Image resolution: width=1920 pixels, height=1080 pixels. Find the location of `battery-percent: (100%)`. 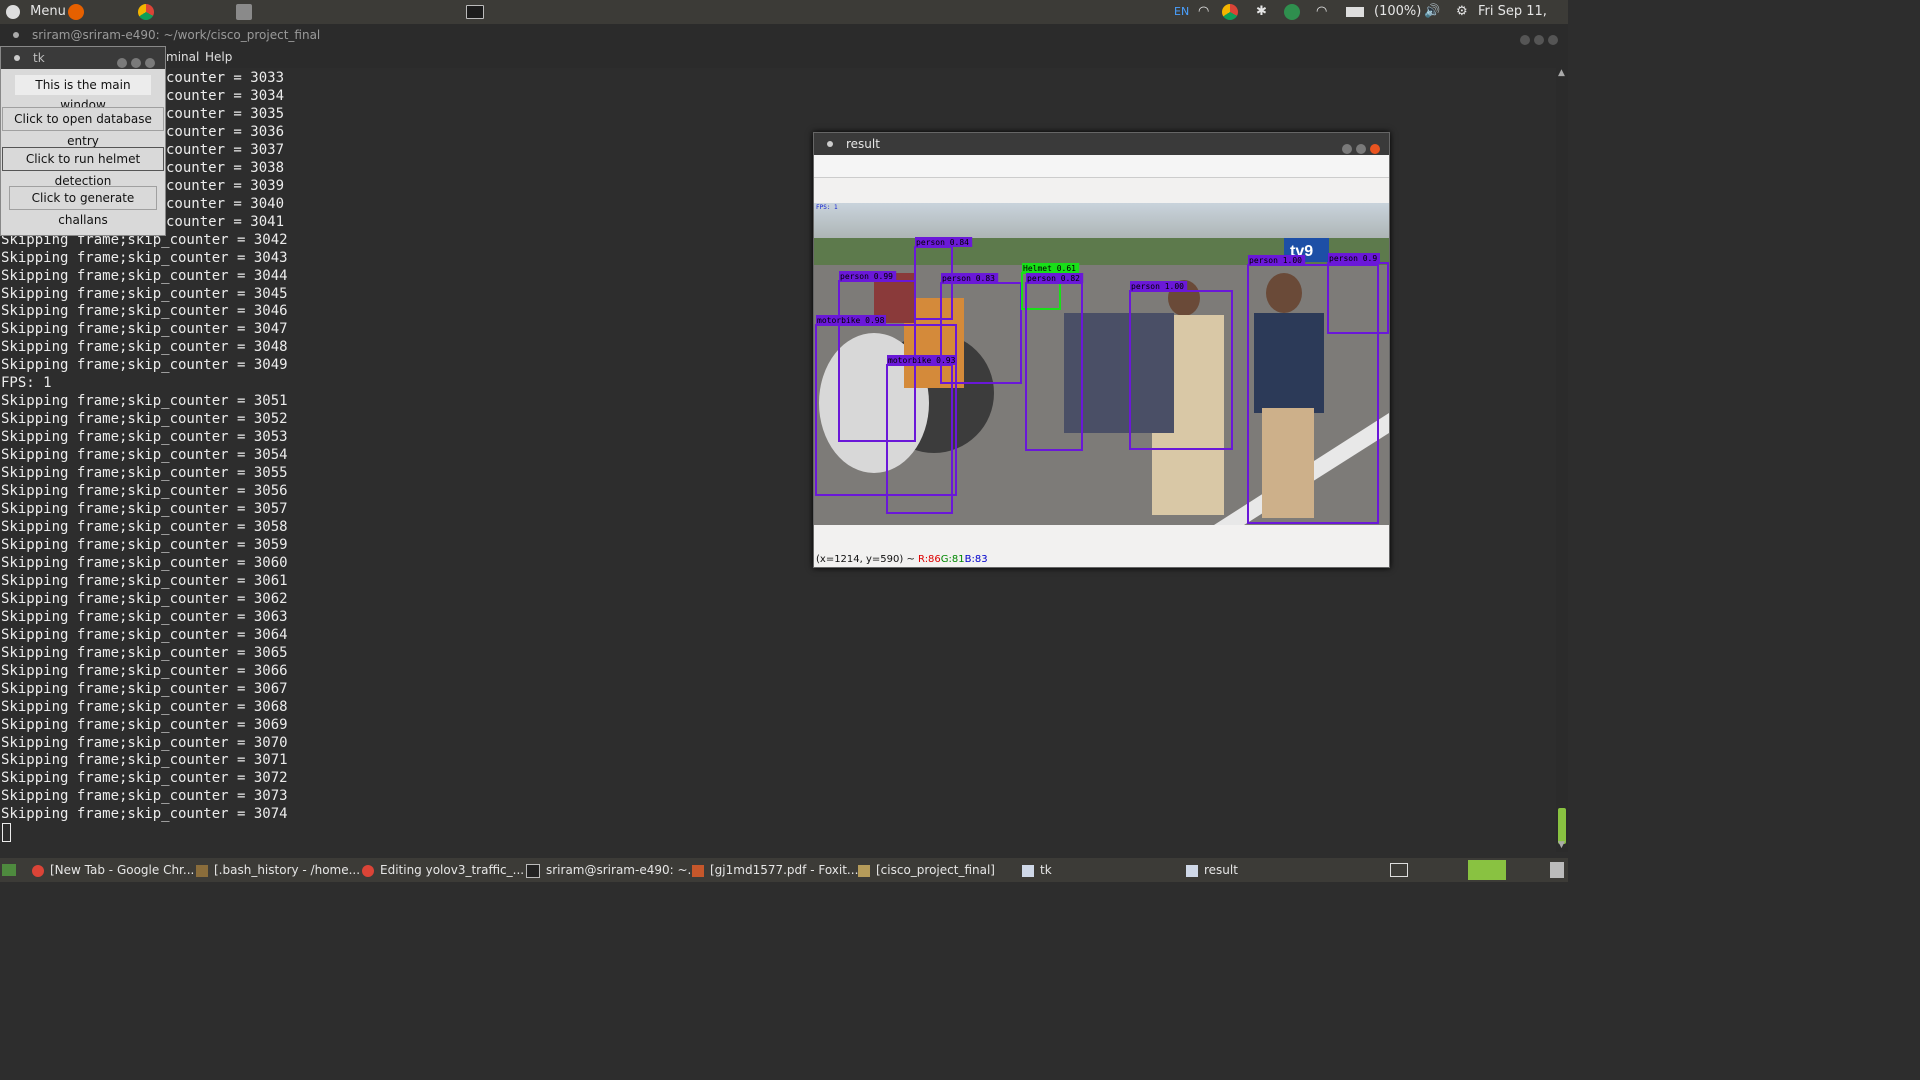

battery-percent: (100%) is located at coordinates (1398, 11).